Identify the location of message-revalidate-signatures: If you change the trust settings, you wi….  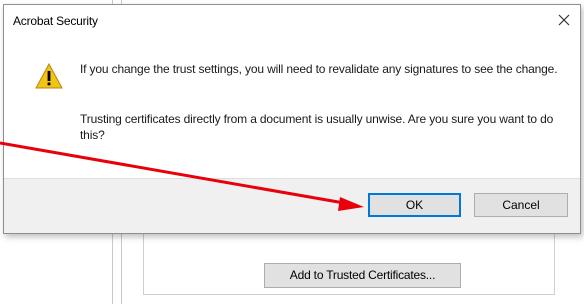
(319, 69).